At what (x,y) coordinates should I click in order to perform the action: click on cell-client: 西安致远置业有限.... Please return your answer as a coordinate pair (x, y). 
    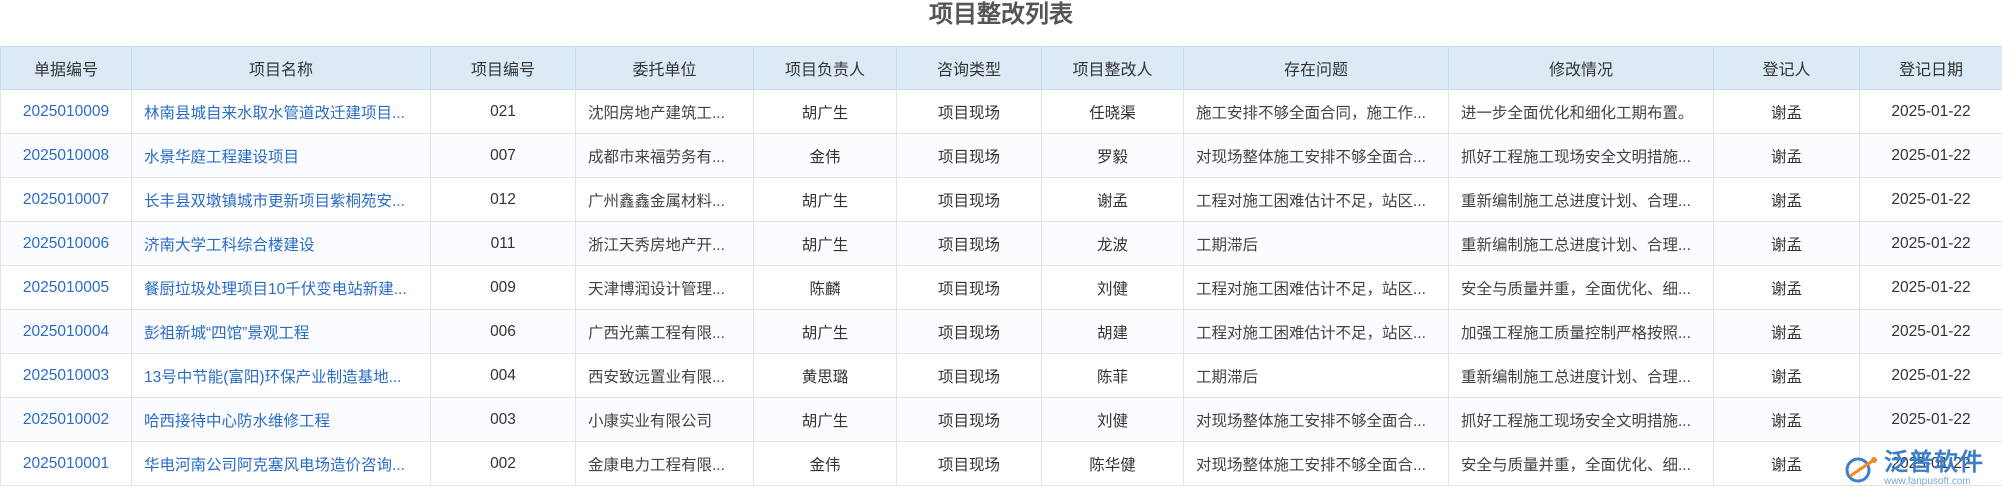
    Looking at the image, I should click on (664, 375).